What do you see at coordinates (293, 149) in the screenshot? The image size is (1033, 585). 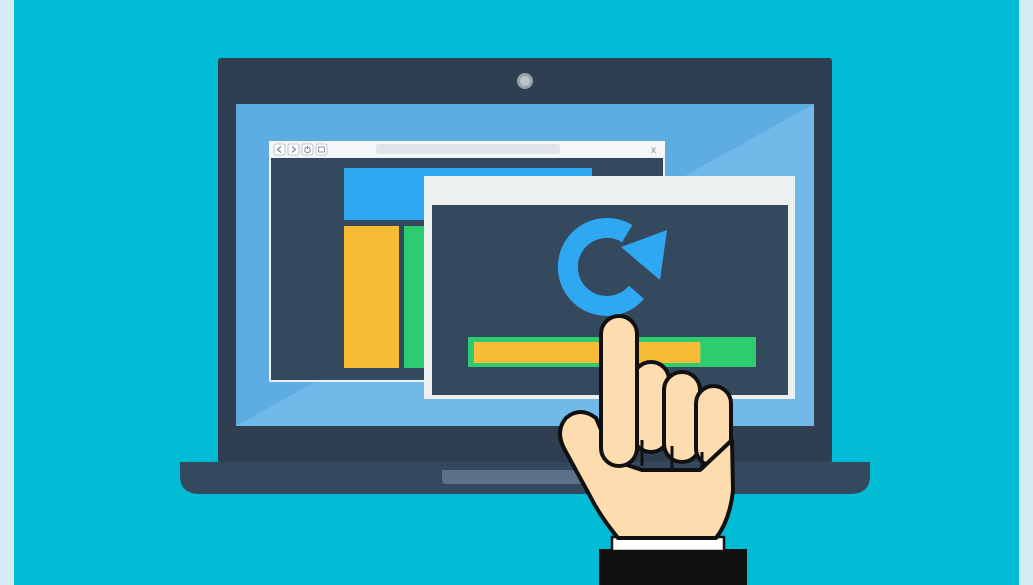 I see `forward-icon` at bounding box center [293, 149].